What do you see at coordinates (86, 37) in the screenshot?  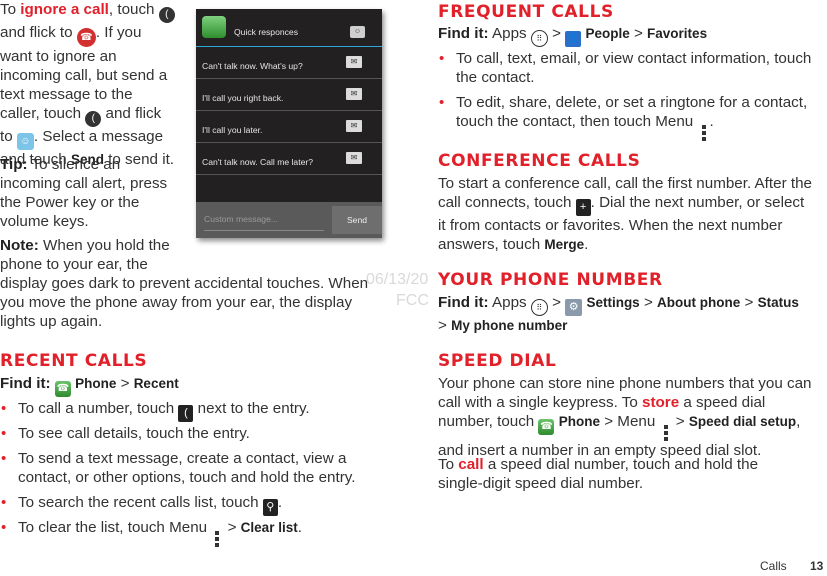 I see `ignore-call-icon: ☎` at bounding box center [86, 37].